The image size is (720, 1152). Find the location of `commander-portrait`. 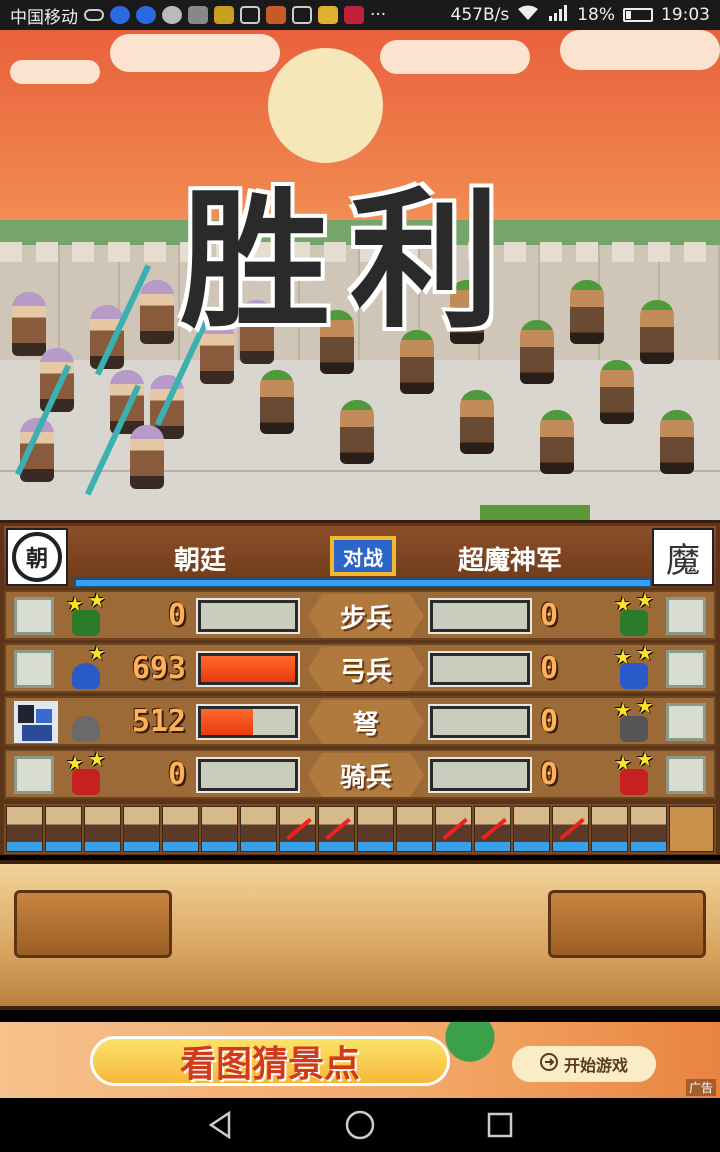

commander-portrait is located at coordinates (36, 722).